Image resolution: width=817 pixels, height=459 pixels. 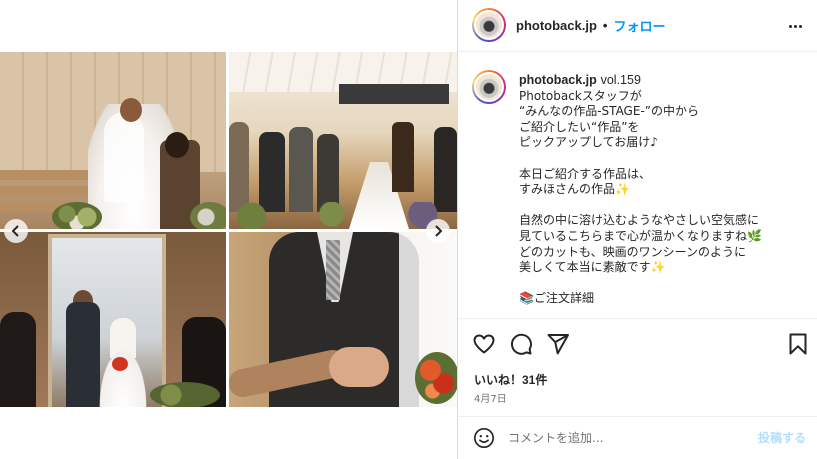 I want to click on post-header: photoback.jp • フォロー, so click(x=637, y=26).